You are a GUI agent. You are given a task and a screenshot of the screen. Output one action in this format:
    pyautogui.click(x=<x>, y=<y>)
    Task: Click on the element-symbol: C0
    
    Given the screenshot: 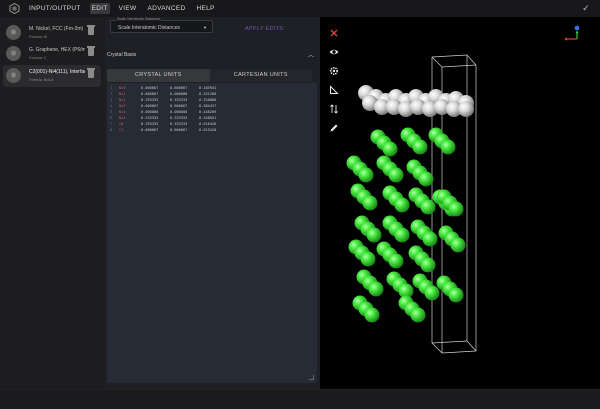 What is the action you would take?
    pyautogui.click(x=121, y=124)
    